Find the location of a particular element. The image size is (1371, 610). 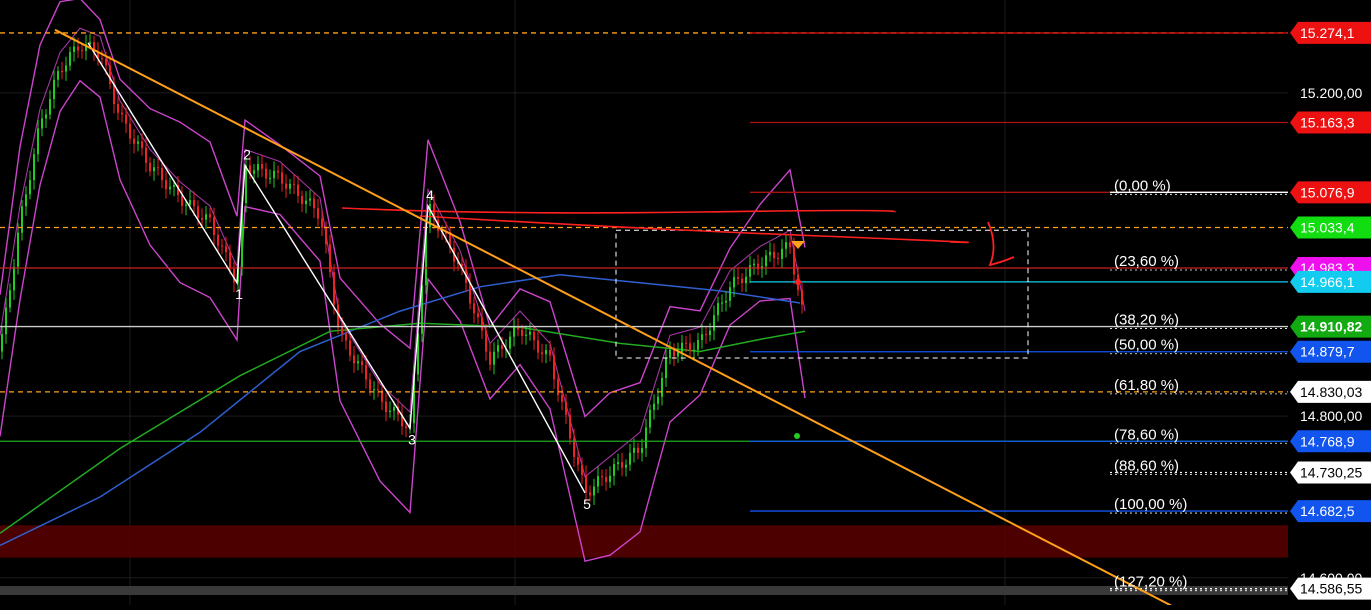

price-label-text: 14.910,82 is located at coordinates (1331, 327).